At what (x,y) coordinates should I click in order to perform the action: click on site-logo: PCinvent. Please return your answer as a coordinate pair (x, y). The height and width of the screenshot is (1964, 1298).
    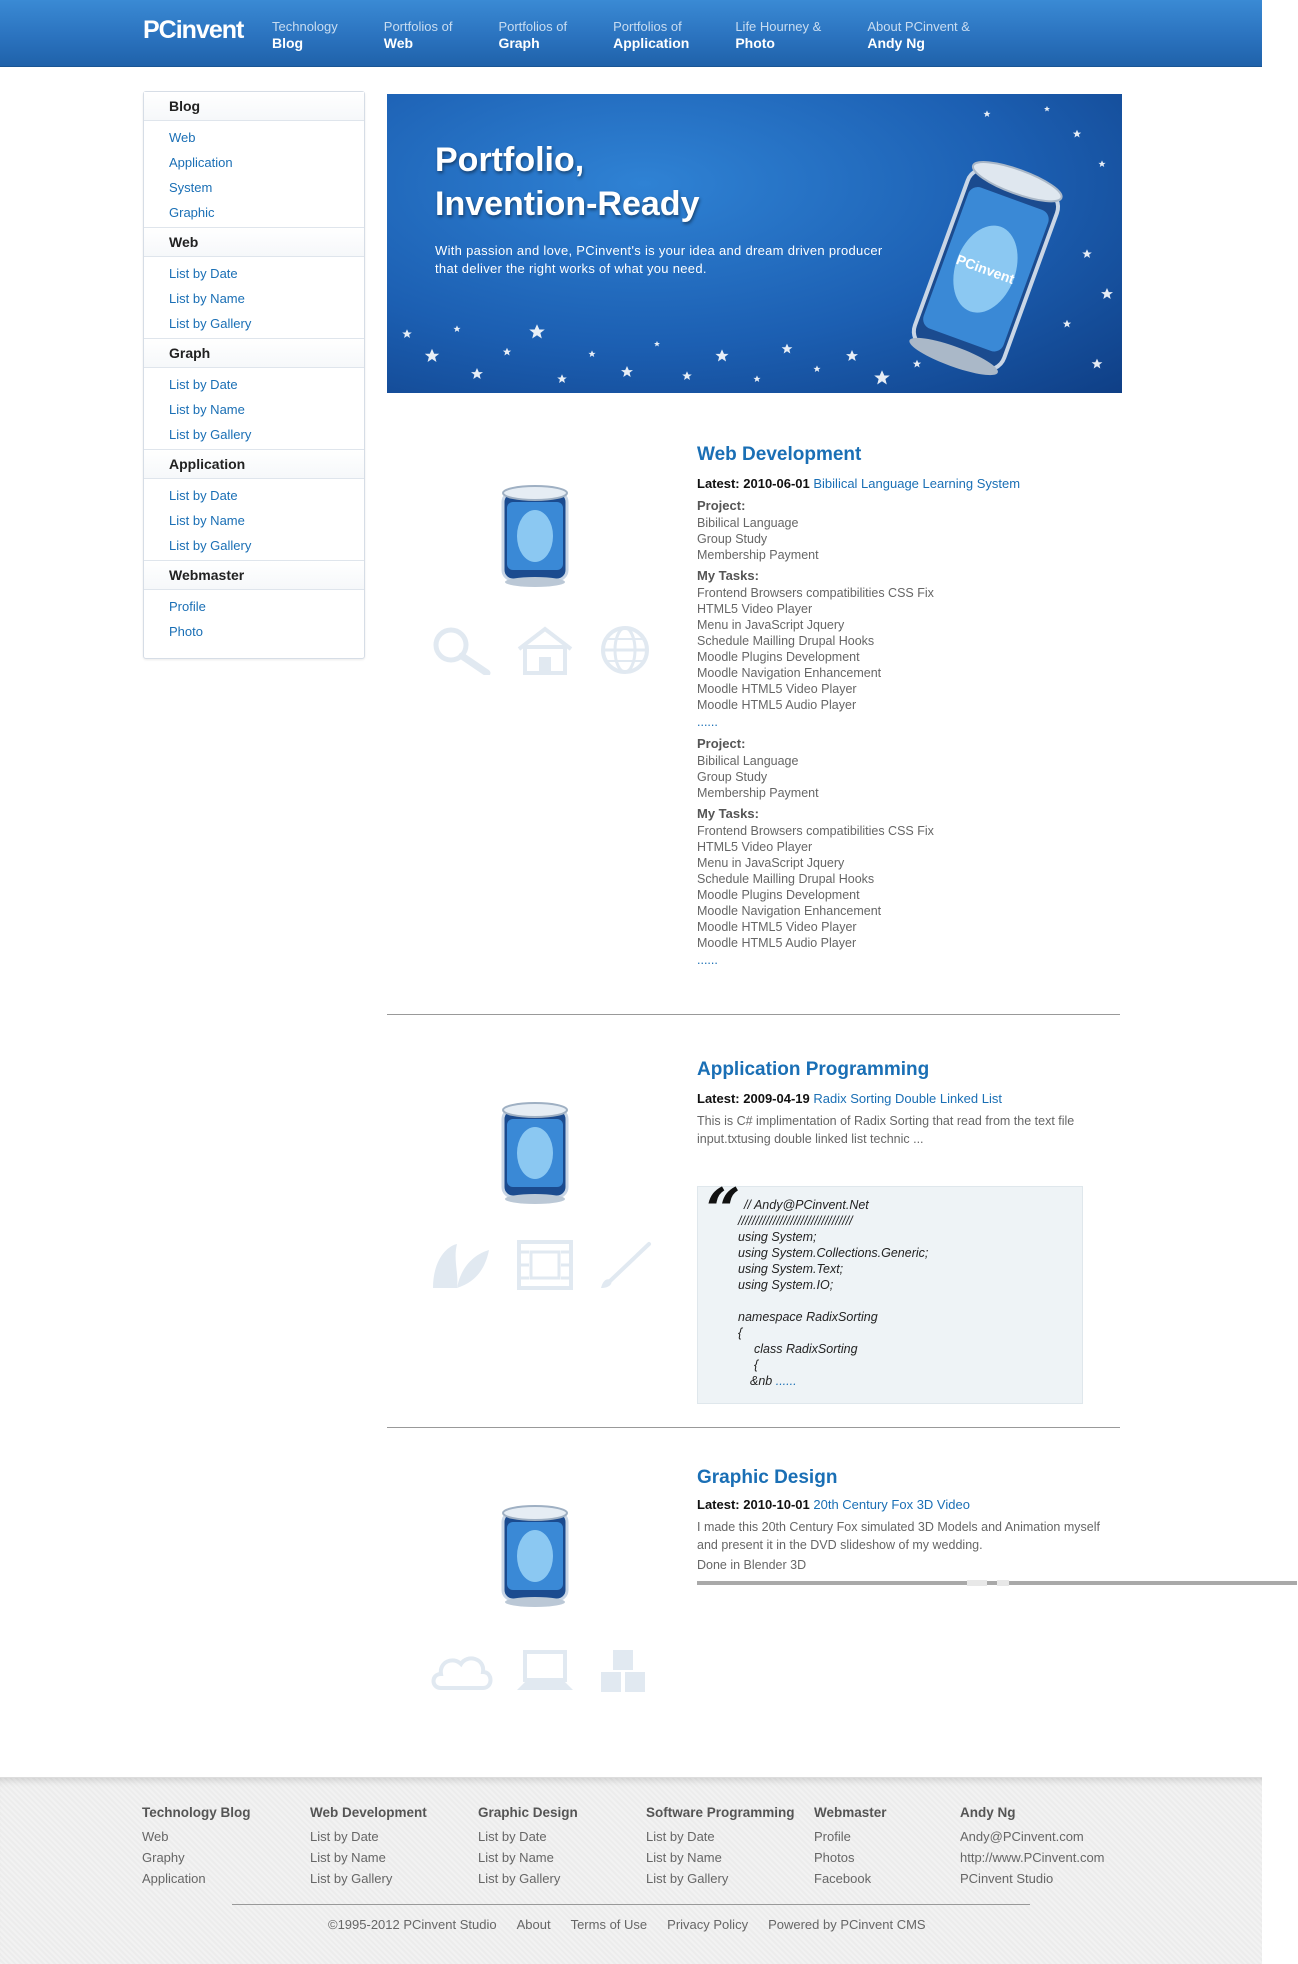
    Looking at the image, I should click on (193, 30).